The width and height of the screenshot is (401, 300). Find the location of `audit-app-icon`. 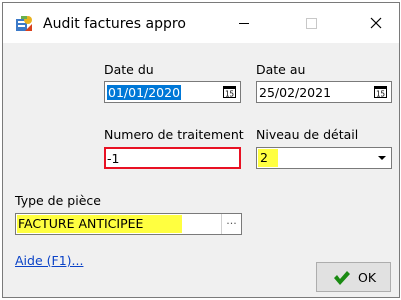

audit-app-icon is located at coordinates (24, 23).